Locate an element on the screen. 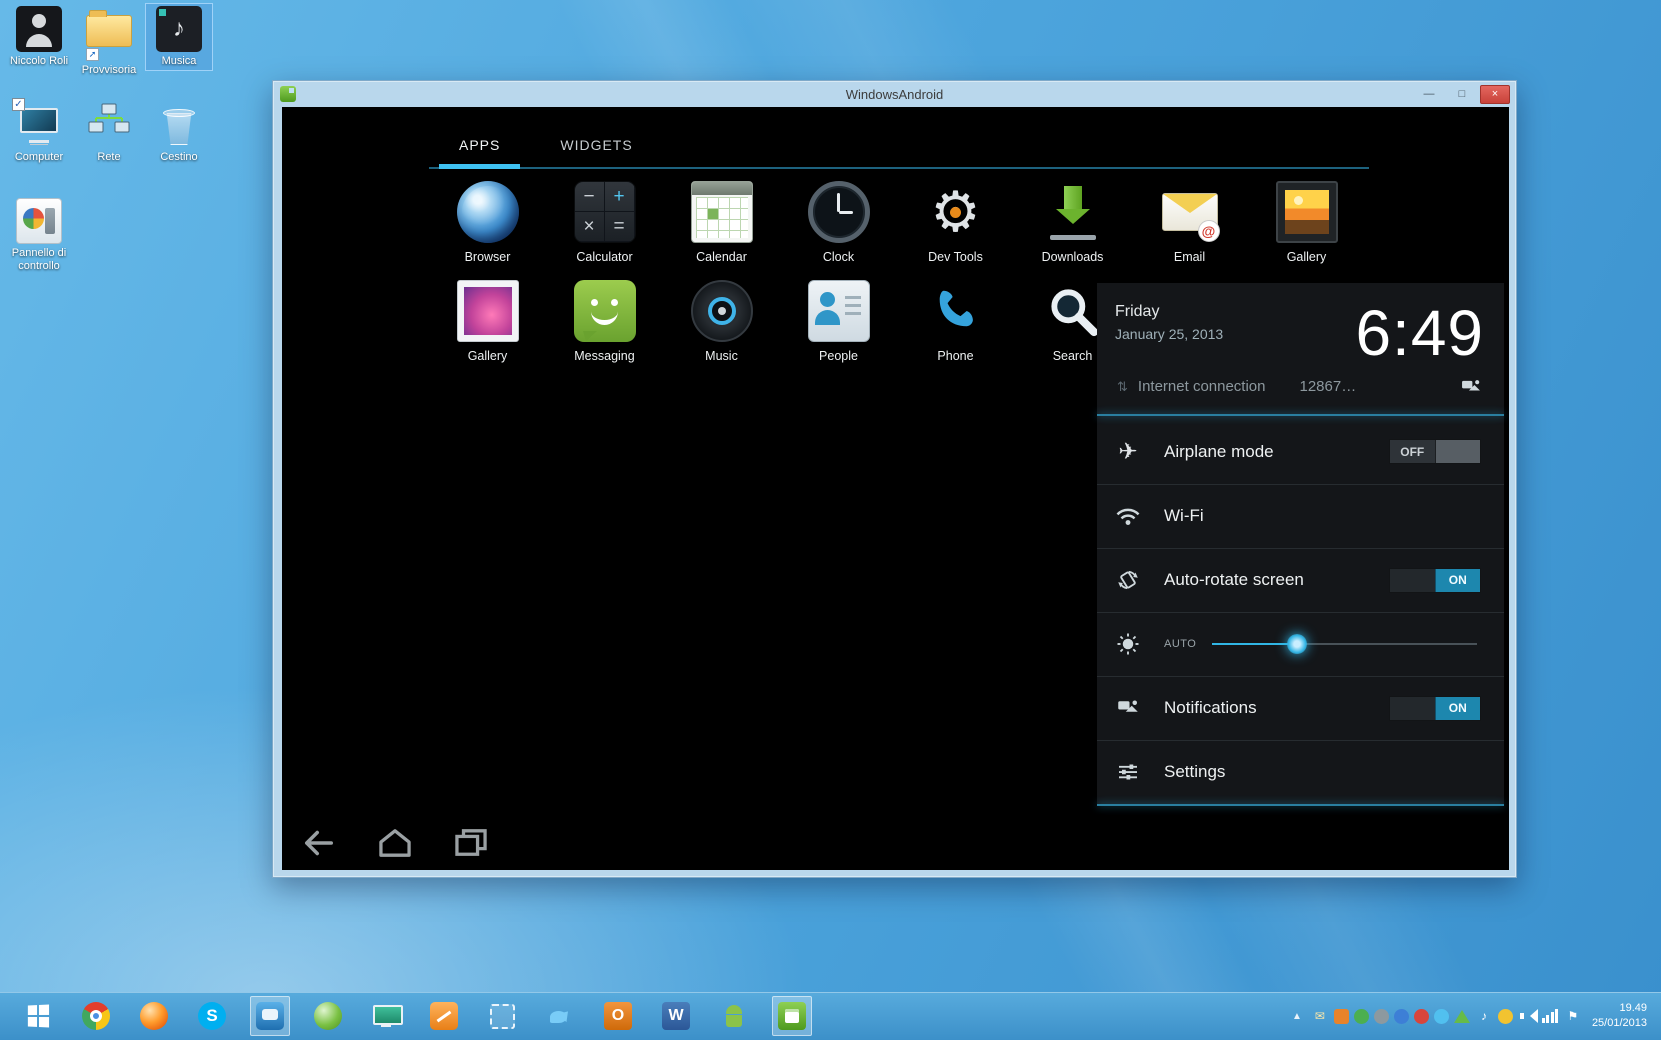  tab-apps: APPS is located at coordinates (479, 146).